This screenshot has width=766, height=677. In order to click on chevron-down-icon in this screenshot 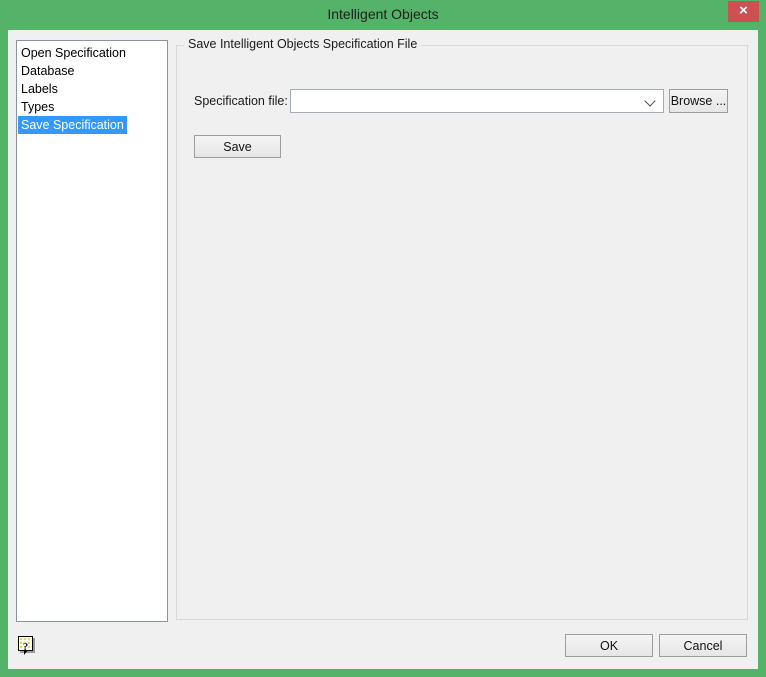, I will do `click(650, 101)`.